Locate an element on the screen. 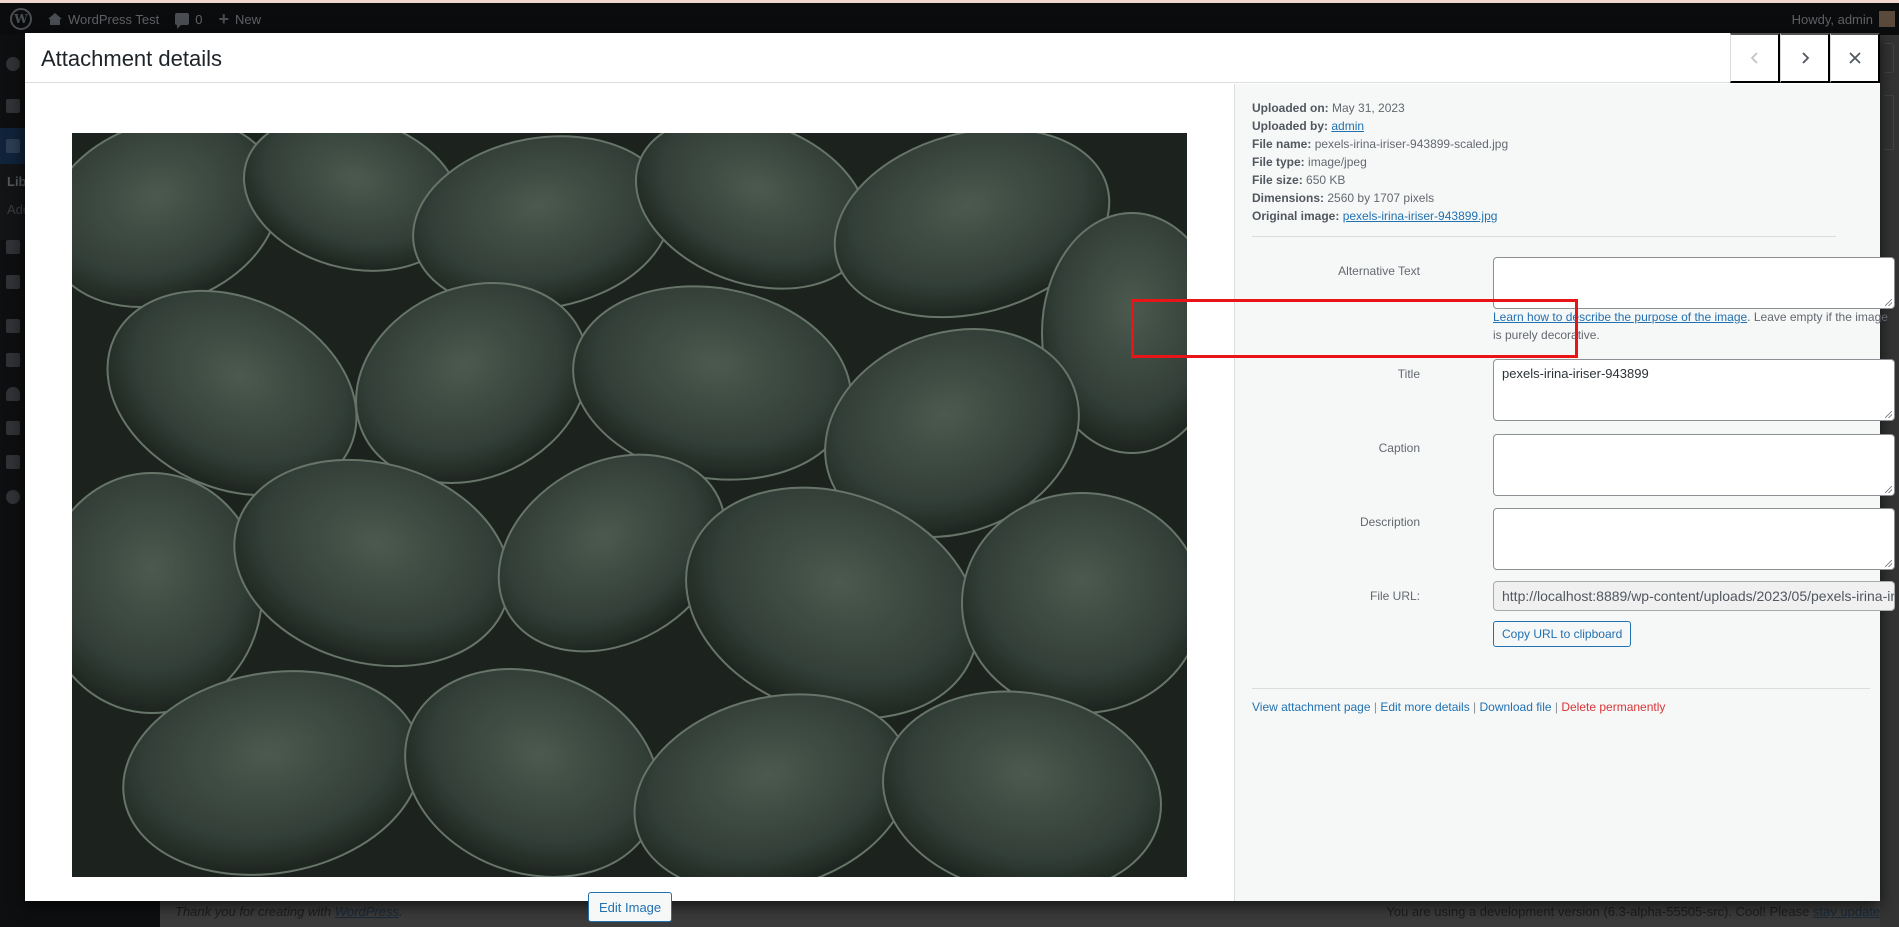 This screenshot has height=927, width=1899. dashboard-icon is located at coordinates (13, 64).